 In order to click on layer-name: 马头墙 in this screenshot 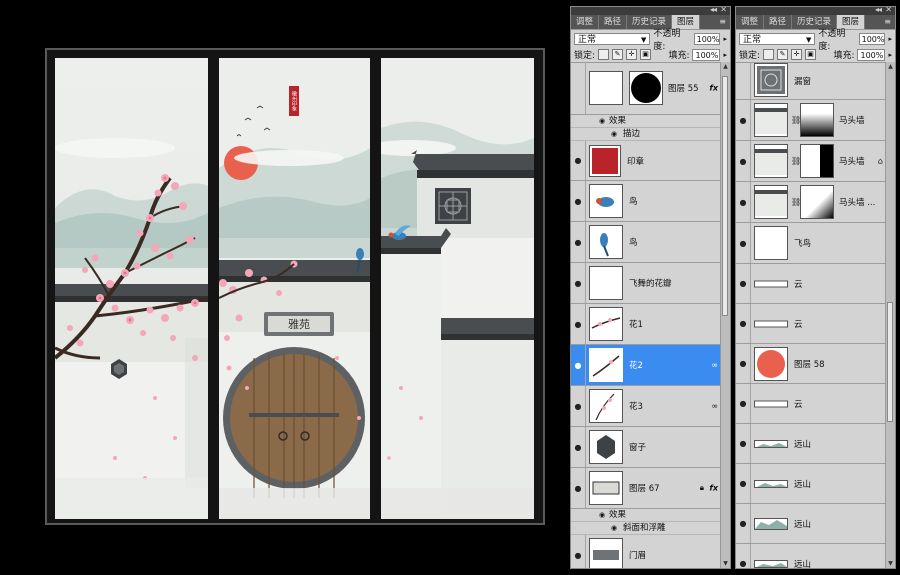, I will do `click(852, 161)`.